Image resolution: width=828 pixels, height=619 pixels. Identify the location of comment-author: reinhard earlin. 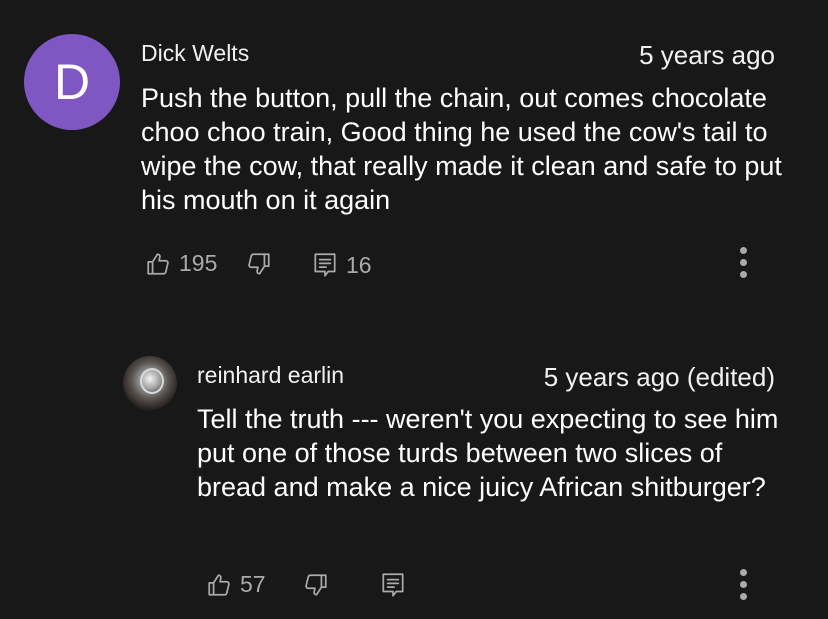
(270, 375).